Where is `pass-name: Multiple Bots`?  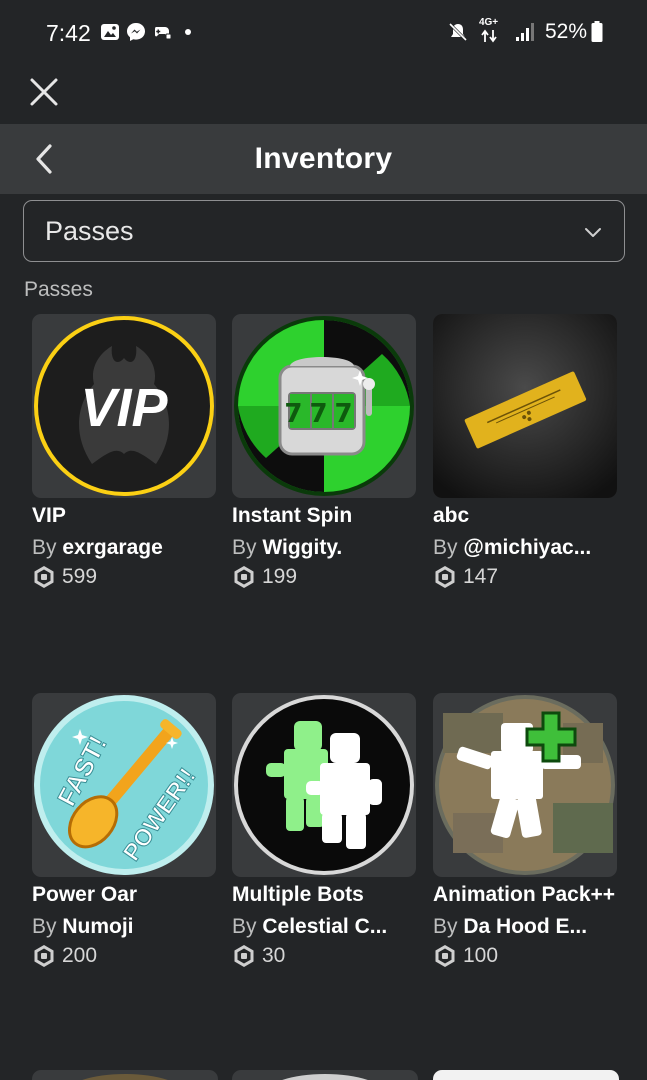
pass-name: Multiple Bots is located at coordinates (298, 894).